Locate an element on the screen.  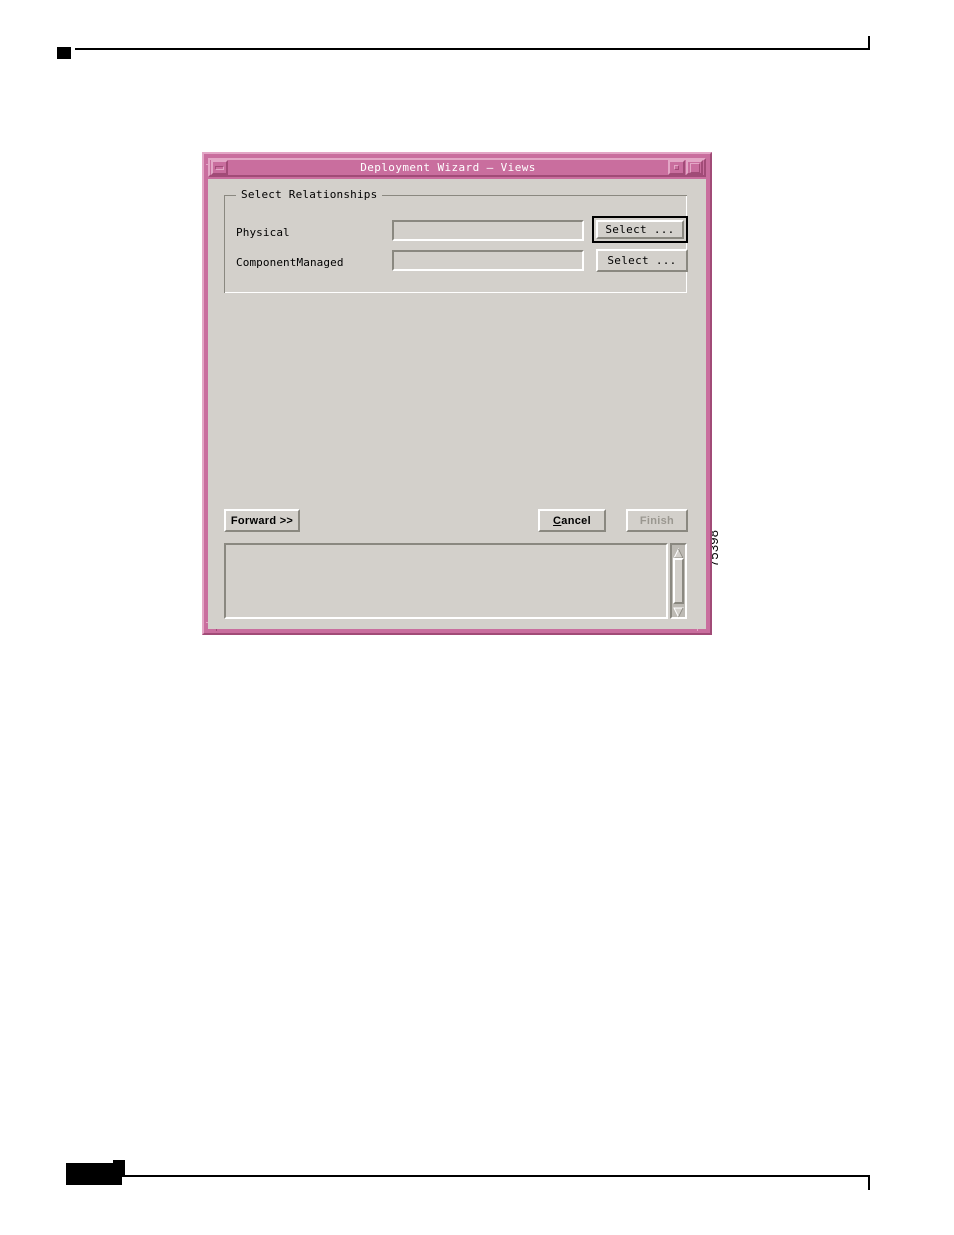
finish-button: Finish is located at coordinates (657, 520).